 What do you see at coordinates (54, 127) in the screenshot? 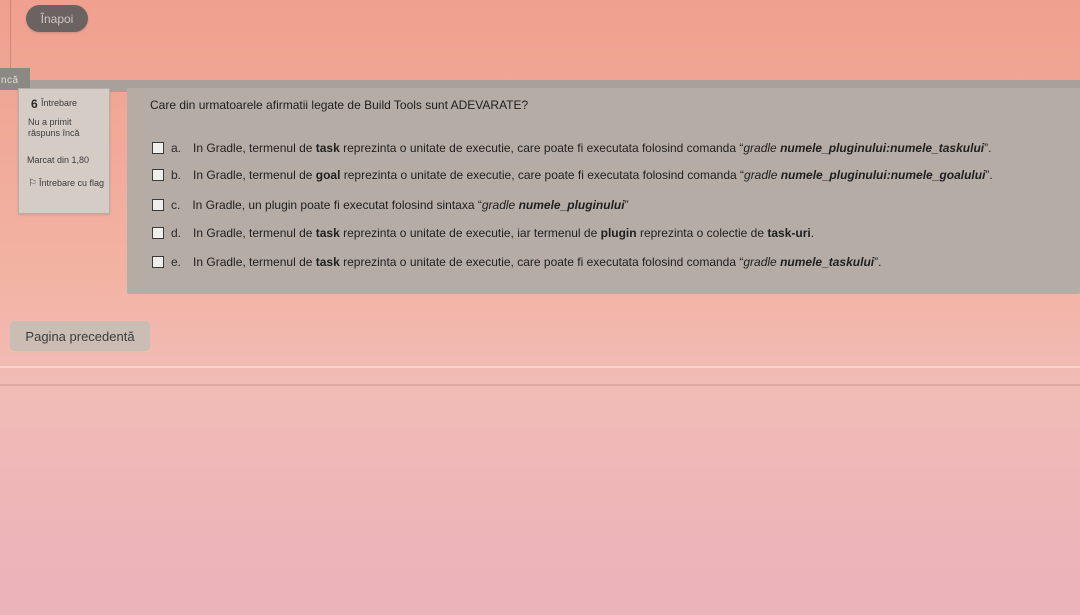
I see `question-state: Nu a primit răspuns încă` at bounding box center [54, 127].